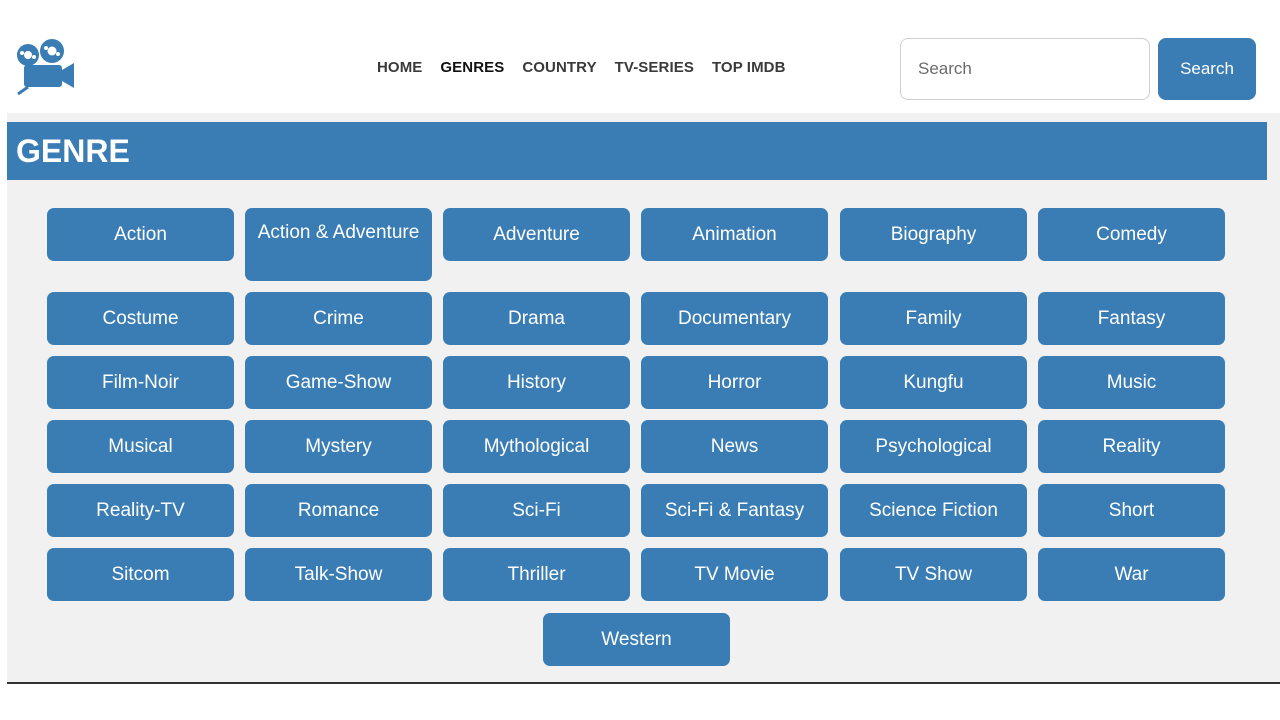  What do you see at coordinates (536, 234) in the screenshot?
I see `genre-adventure: Adventure` at bounding box center [536, 234].